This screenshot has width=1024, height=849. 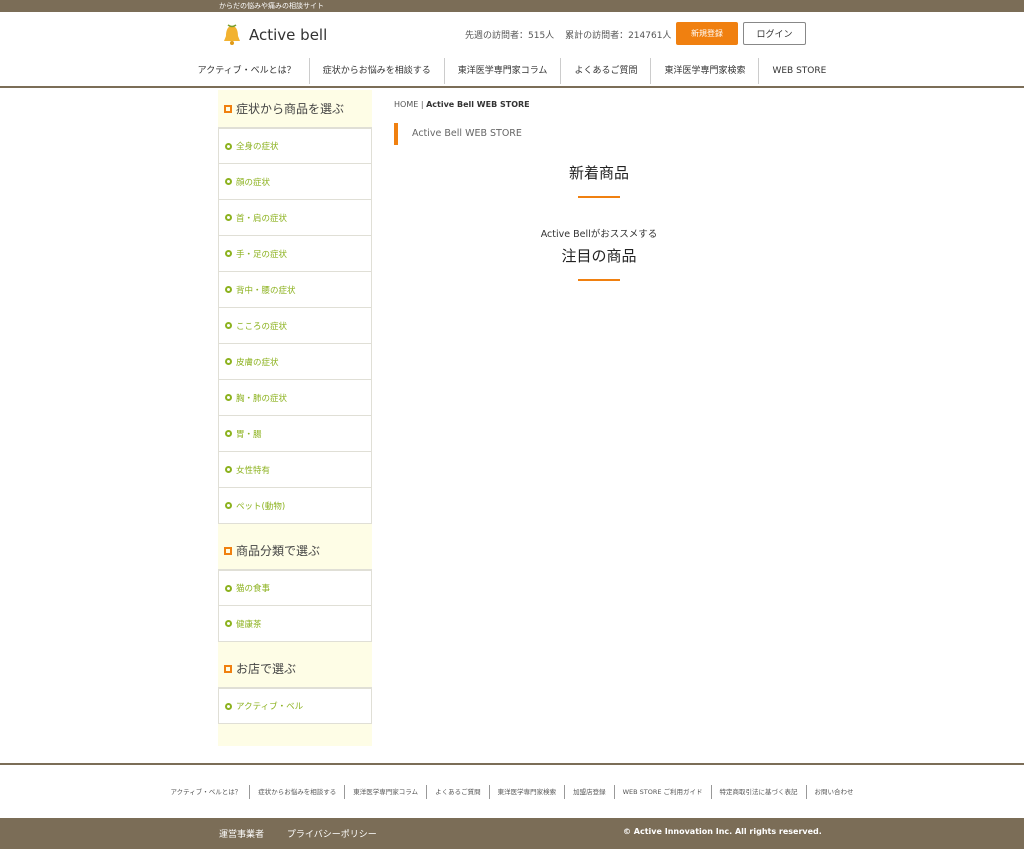 What do you see at coordinates (605, 71) in the screenshot?
I see `gnav-item-faq: よくあるご質問` at bounding box center [605, 71].